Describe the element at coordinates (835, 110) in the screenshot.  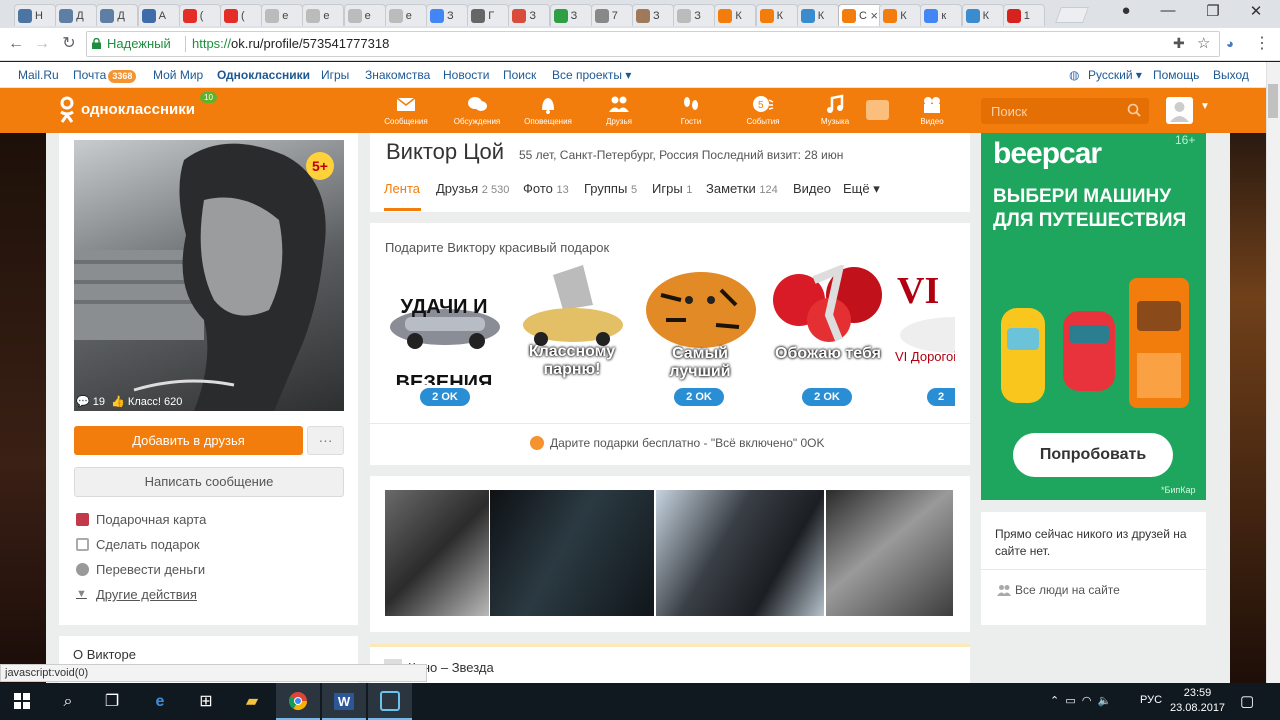
I see `nav-music: Музыка` at that location.